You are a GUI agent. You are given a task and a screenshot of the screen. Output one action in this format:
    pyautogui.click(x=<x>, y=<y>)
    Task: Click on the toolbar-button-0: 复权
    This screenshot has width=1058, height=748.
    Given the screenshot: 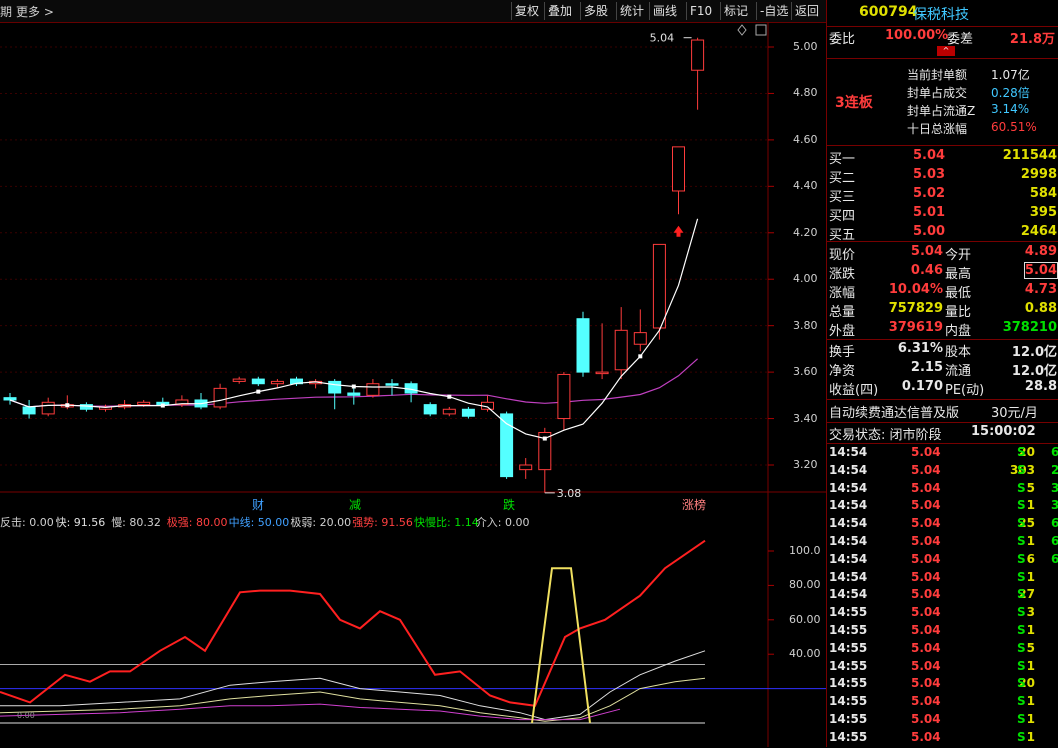 What is the action you would take?
    pyautogui.click(x=526, y=11)
    